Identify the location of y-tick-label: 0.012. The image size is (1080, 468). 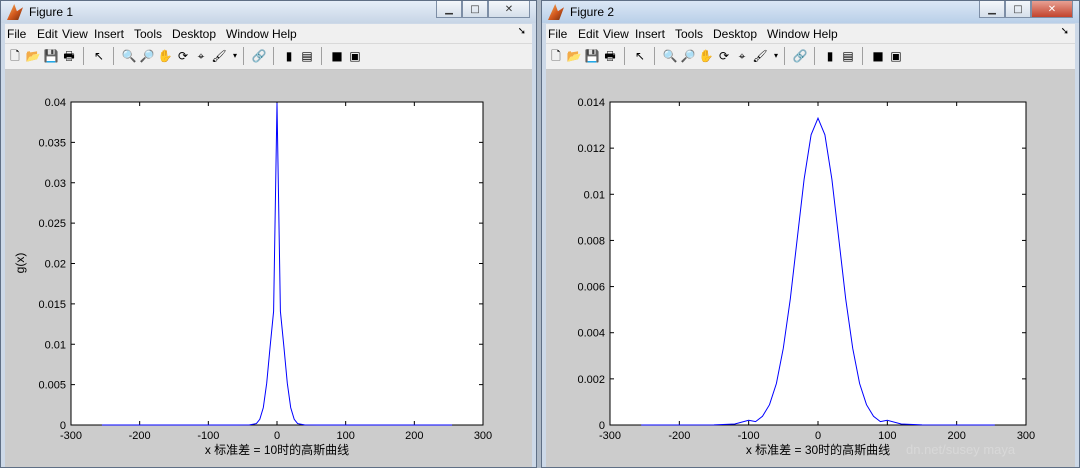
(591, 149).